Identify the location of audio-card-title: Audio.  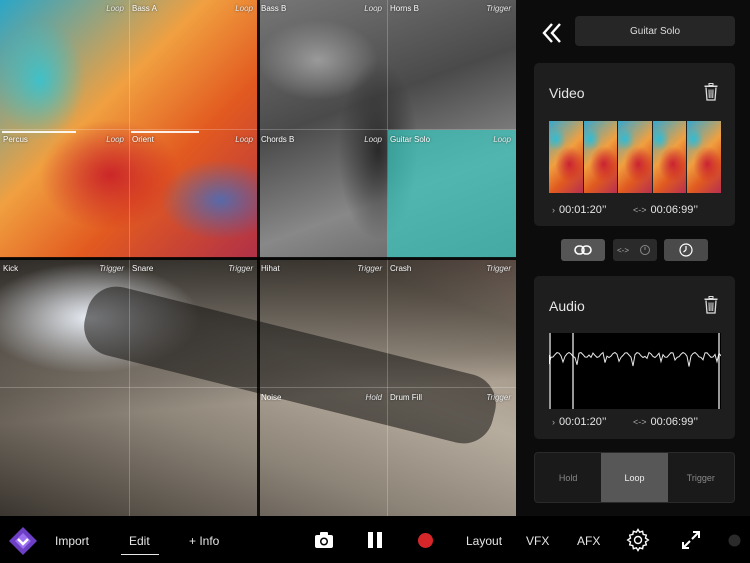
(567, 306).